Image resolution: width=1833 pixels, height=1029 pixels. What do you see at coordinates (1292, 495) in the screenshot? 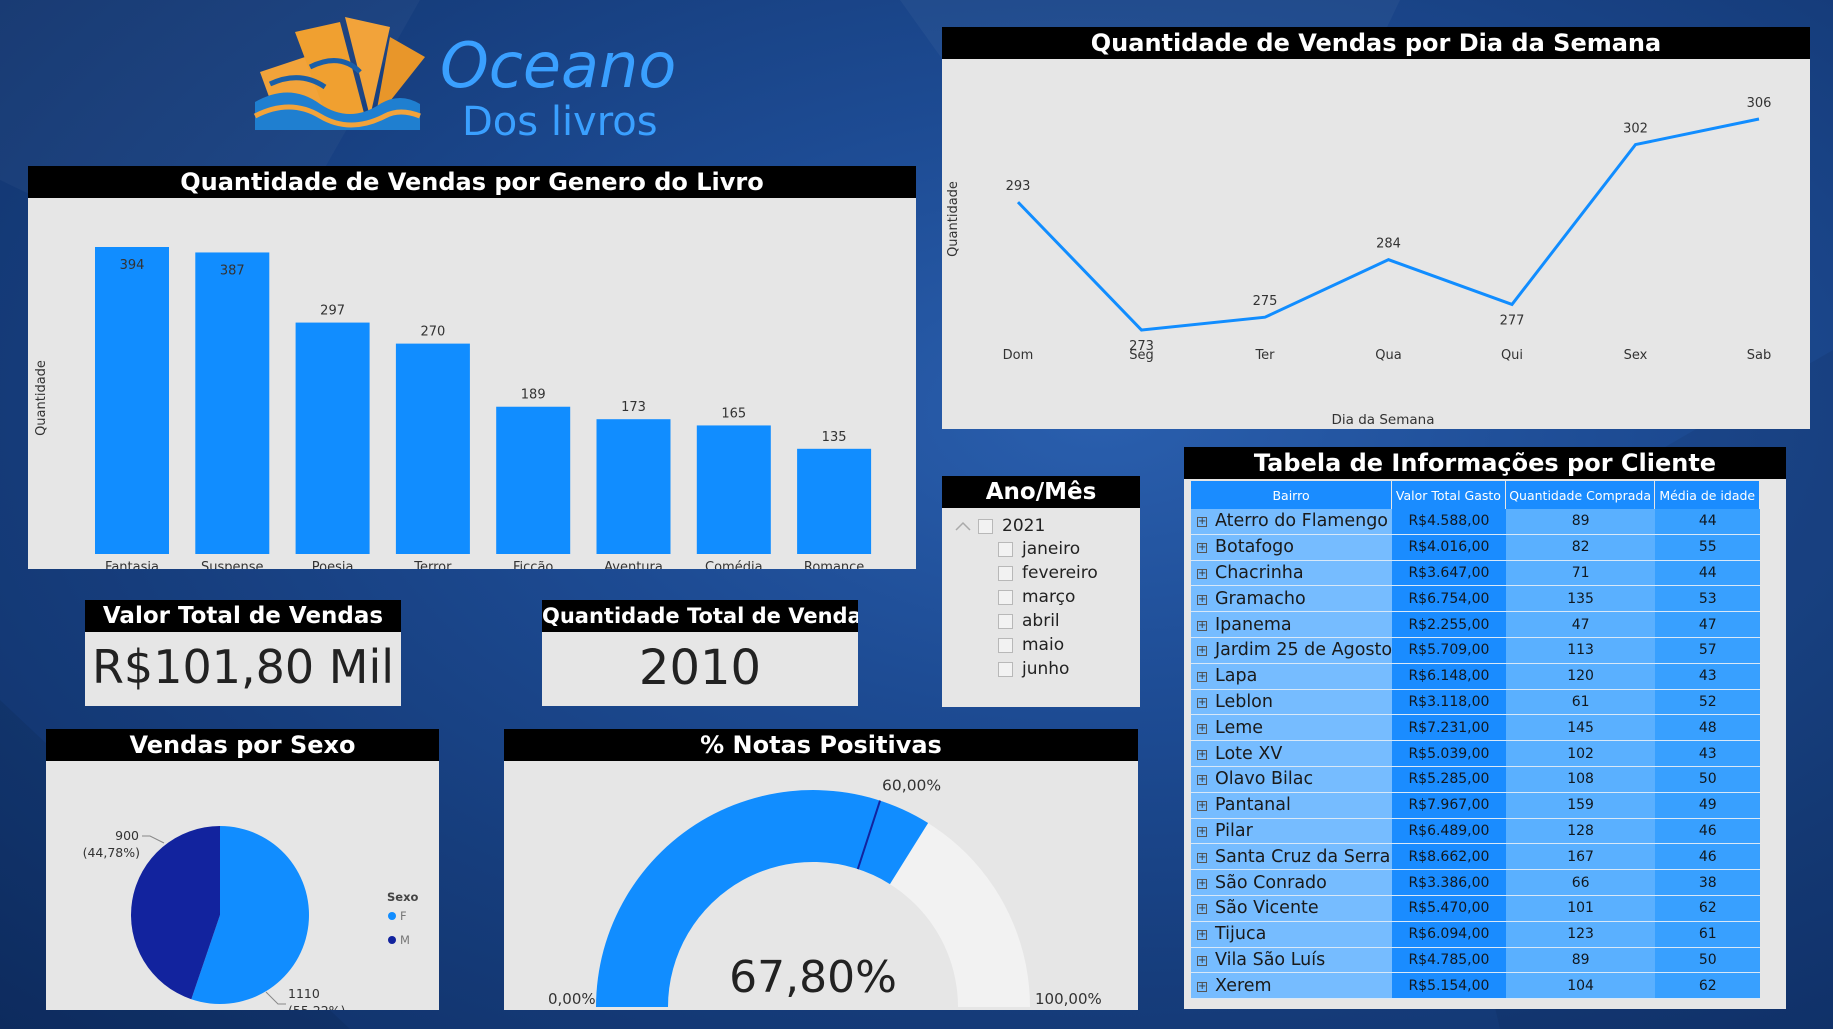
I see `column-header: Bairro` at bounding box center [1292, 495].